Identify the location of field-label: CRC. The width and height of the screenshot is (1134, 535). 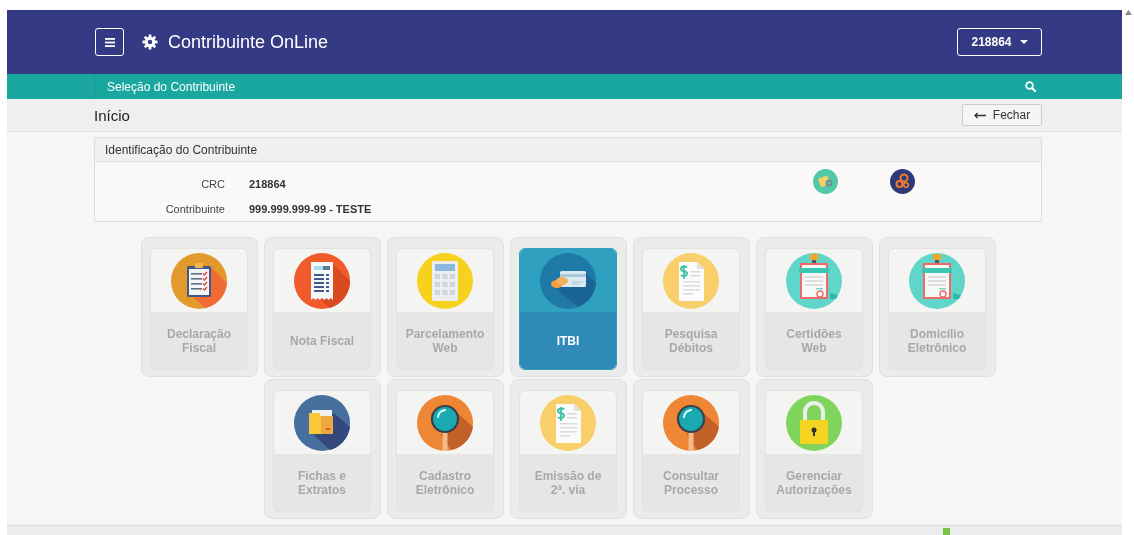
(212, 183).